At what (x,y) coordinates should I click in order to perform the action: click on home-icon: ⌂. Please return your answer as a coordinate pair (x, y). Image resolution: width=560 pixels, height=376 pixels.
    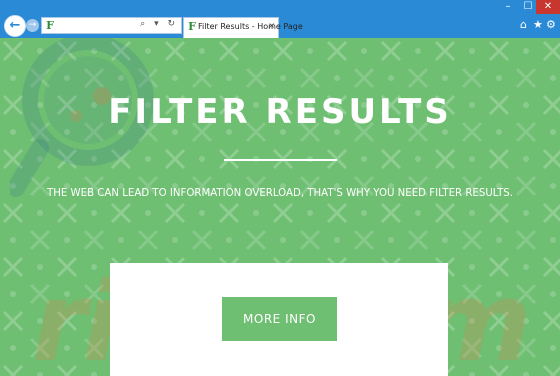
    Looking at the image, I should click on (523, 24).